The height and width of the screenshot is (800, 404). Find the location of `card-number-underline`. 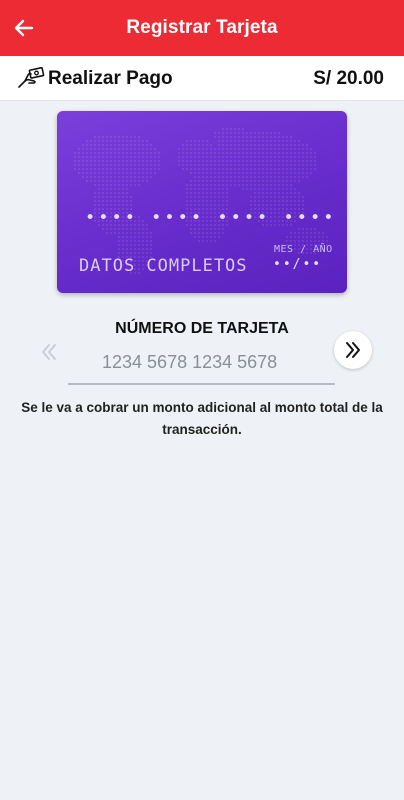

card-number-underline is located at coordinates (201, 384).